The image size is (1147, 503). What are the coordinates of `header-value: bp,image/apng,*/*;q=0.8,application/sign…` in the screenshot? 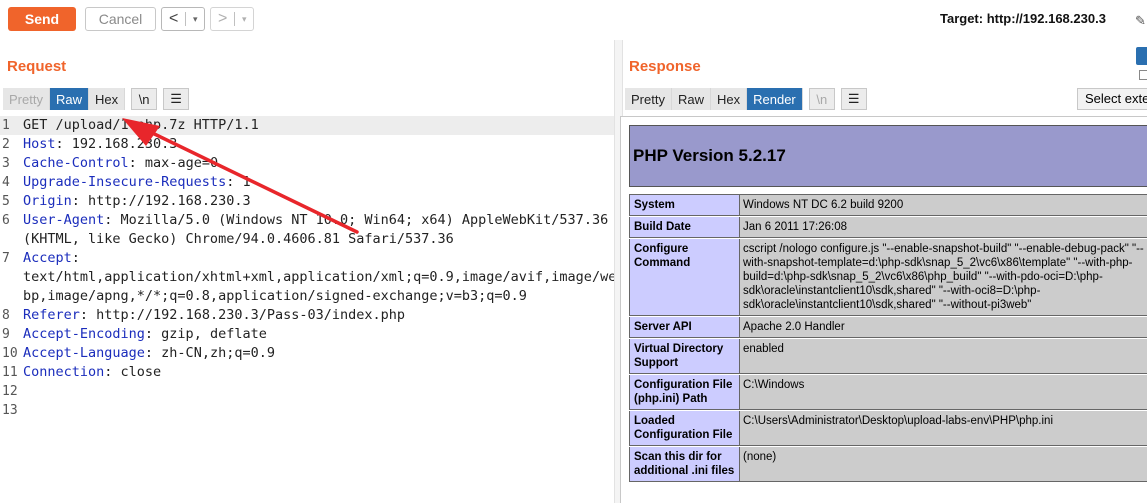 It's located at (275, 296).